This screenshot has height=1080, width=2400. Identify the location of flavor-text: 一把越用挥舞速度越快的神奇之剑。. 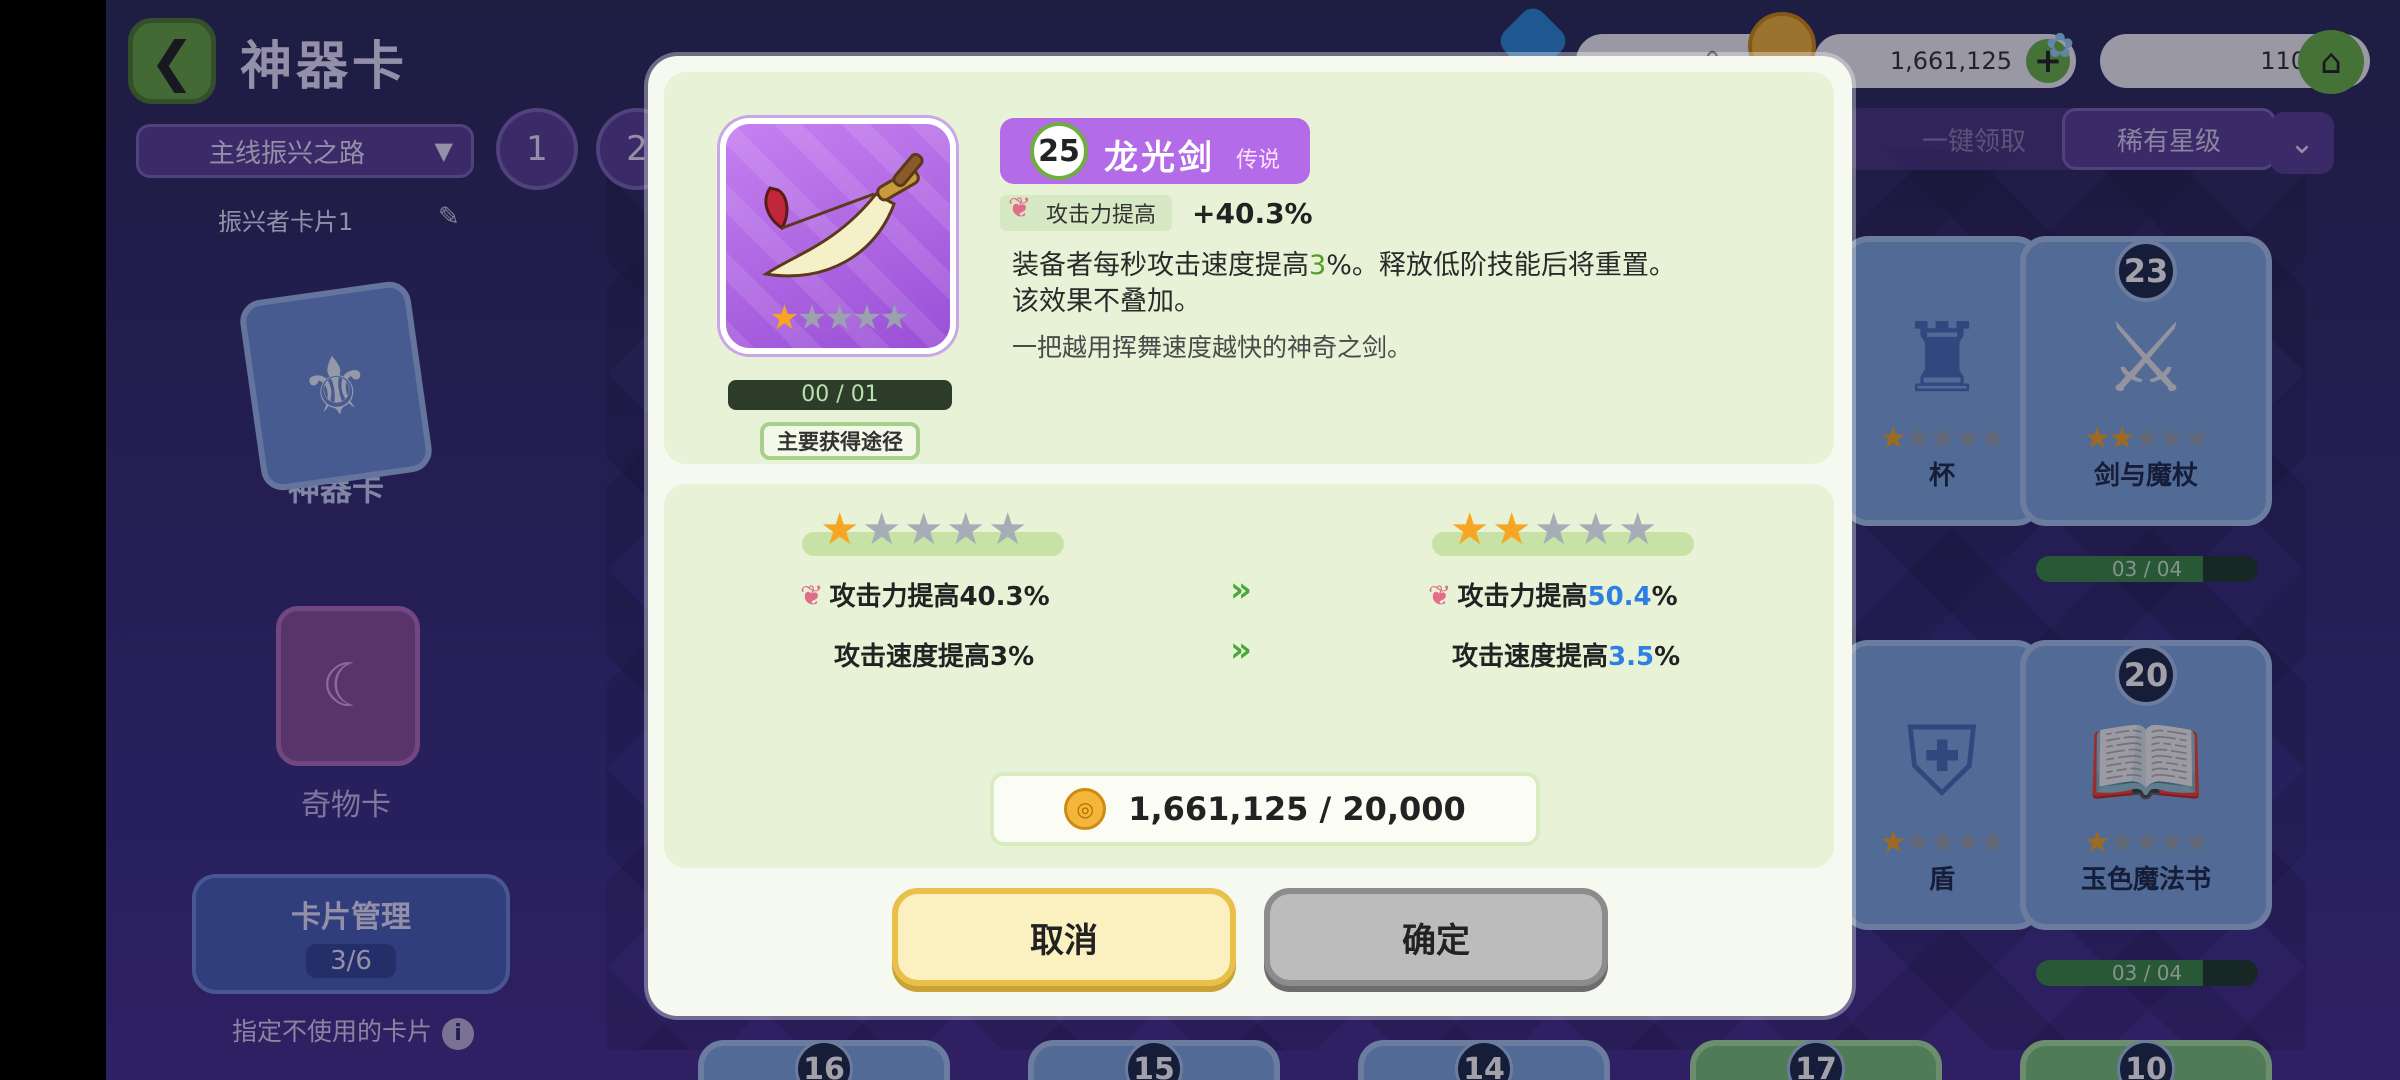
(1212, 347).